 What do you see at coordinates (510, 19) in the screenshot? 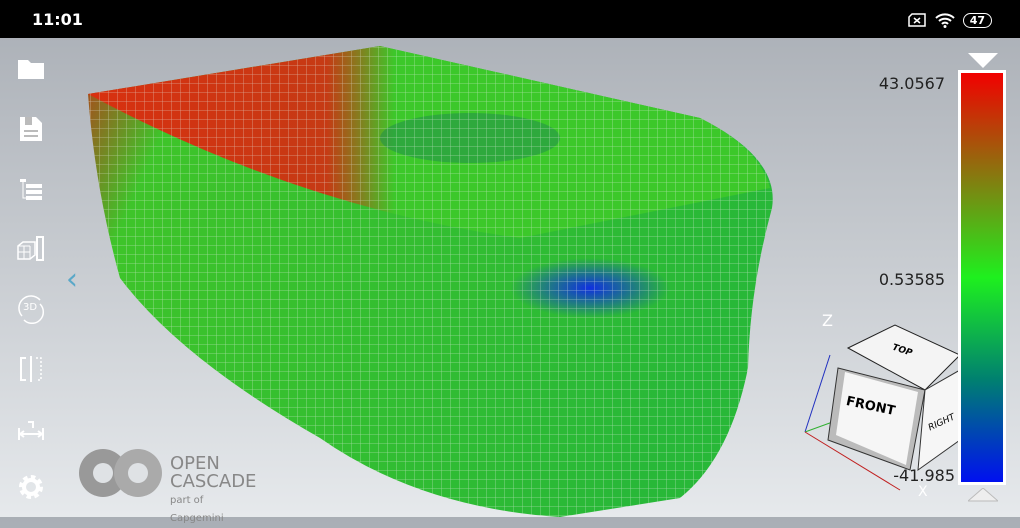
I see `status-bar: 11:01 47` at bounding box center [510, 19].